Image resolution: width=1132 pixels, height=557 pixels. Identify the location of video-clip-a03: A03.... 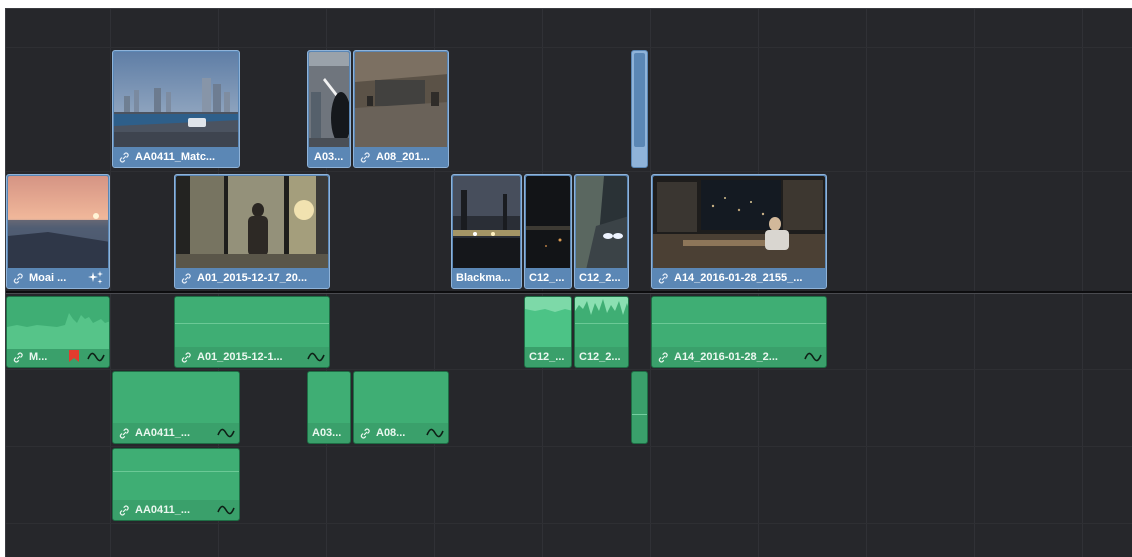
(329, 109).